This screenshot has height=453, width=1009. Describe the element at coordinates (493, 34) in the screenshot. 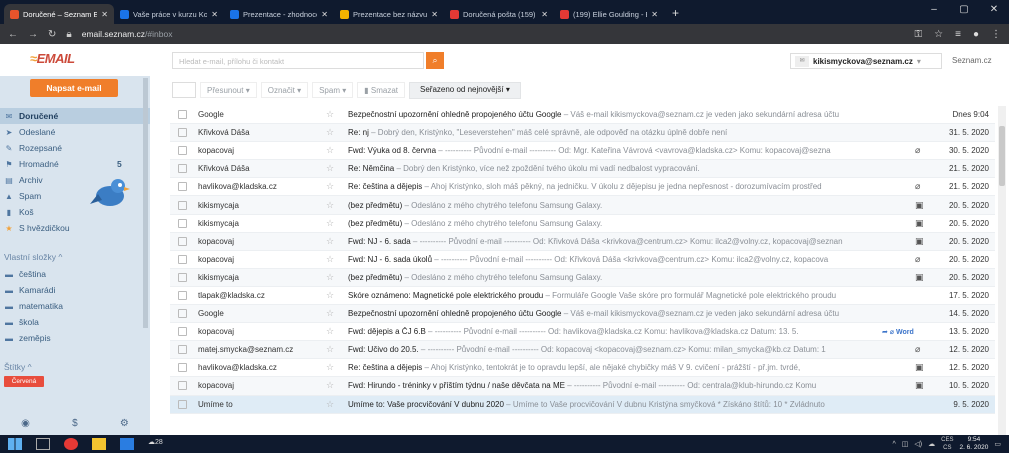

I see `url-field: email.seznam.cz/#inbox` at that location.